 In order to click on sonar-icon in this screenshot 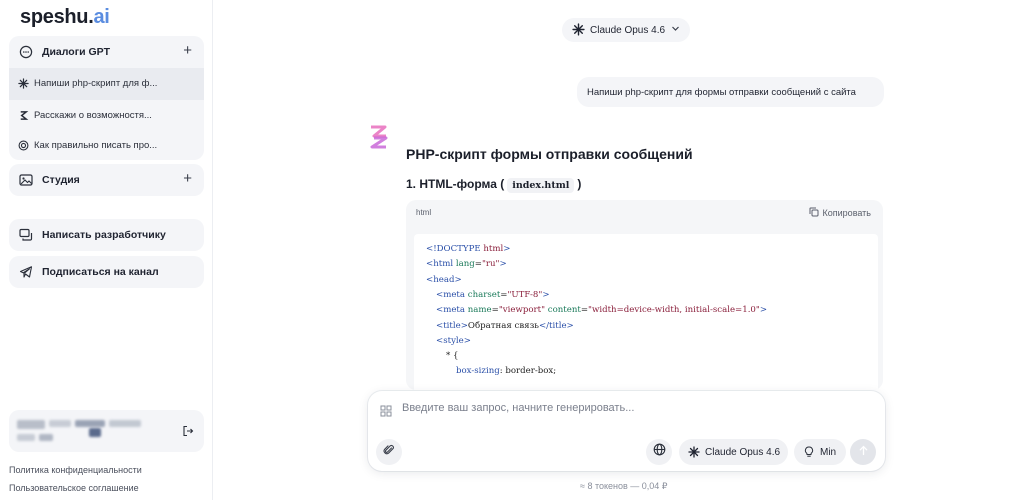, I will do `click(23, 115)`.